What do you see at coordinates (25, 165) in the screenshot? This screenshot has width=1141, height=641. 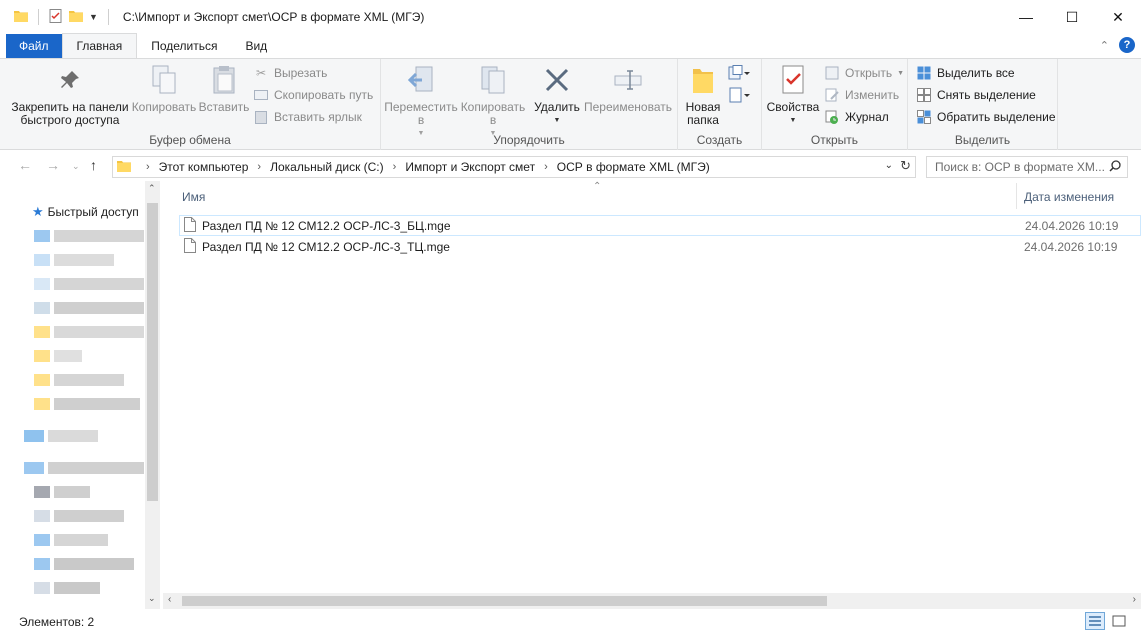 I see `back-arrow-icon: ←` at bounding box center [25, 165].